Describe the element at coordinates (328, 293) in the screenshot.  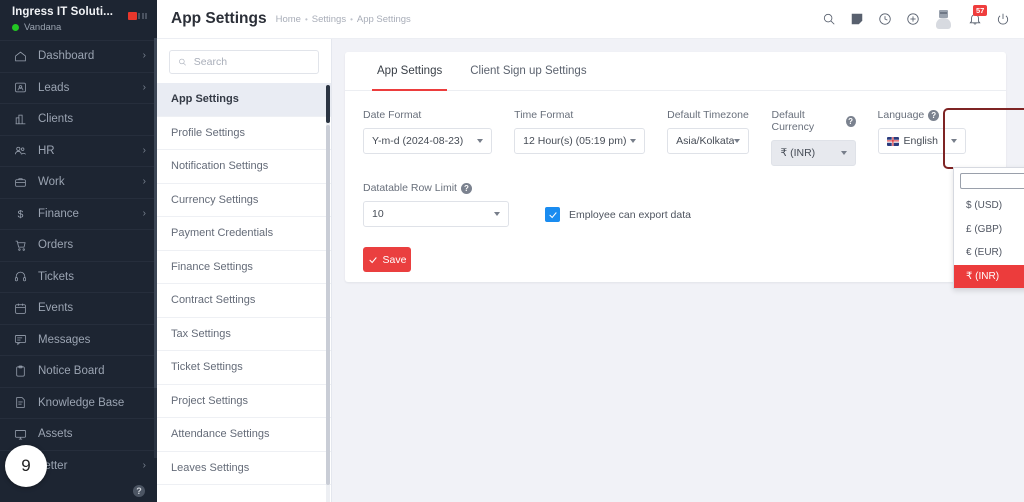
I see `settings-nav-scrollbar` at that location.